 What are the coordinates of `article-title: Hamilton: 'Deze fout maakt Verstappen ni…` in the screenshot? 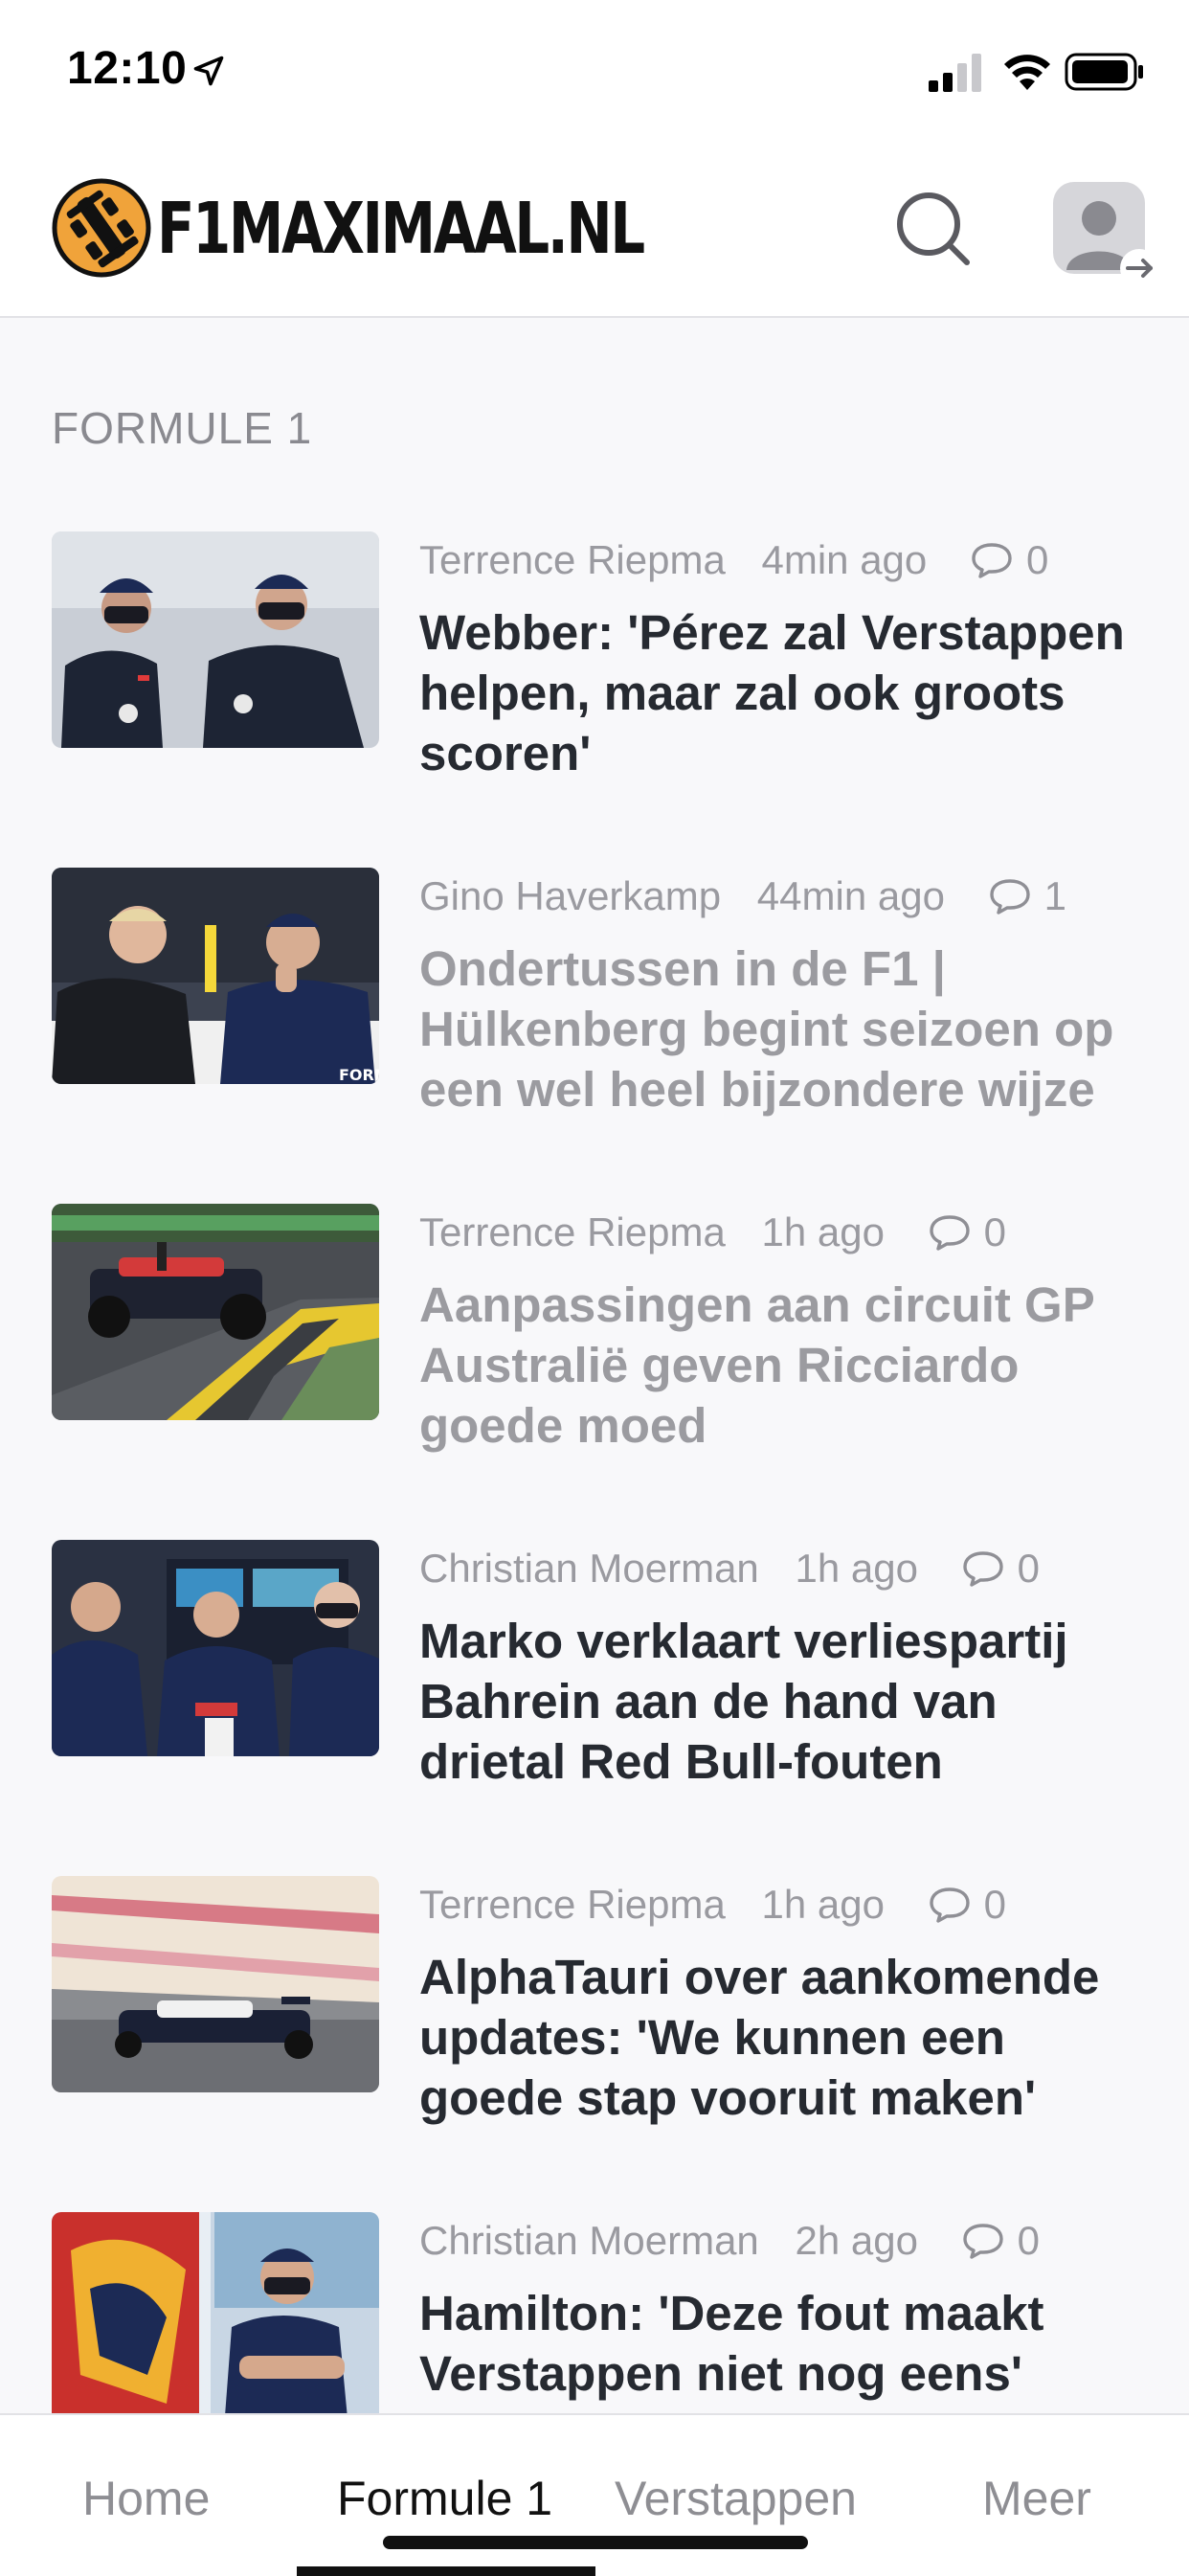 It's located at (783, 2343).